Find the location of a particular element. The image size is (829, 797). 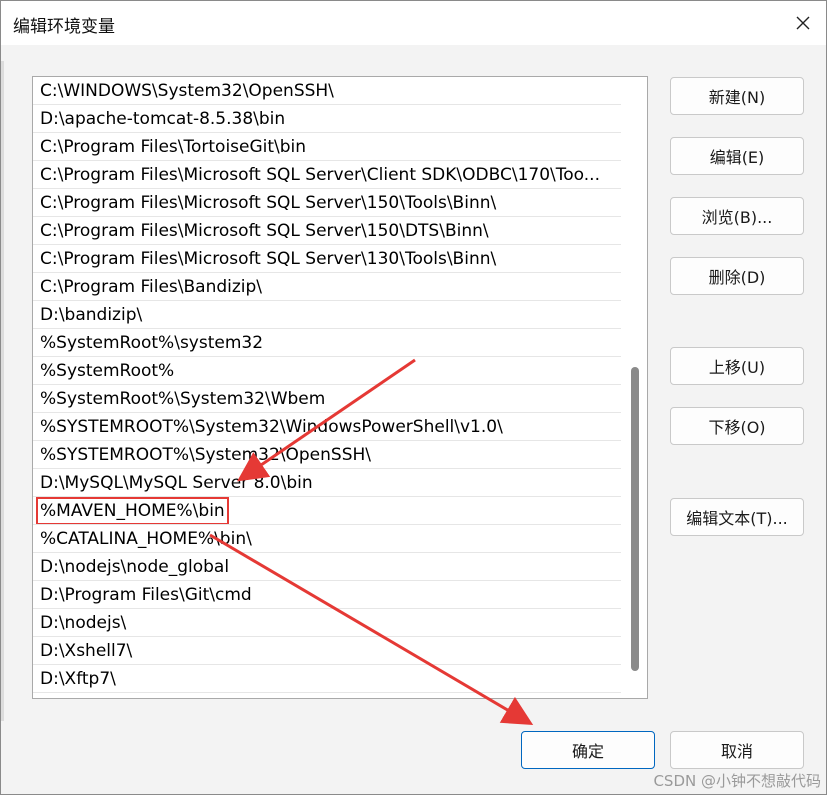

path-list-item: %SystemRoot%\System32\Wbem is located at coordinates (327, 399).